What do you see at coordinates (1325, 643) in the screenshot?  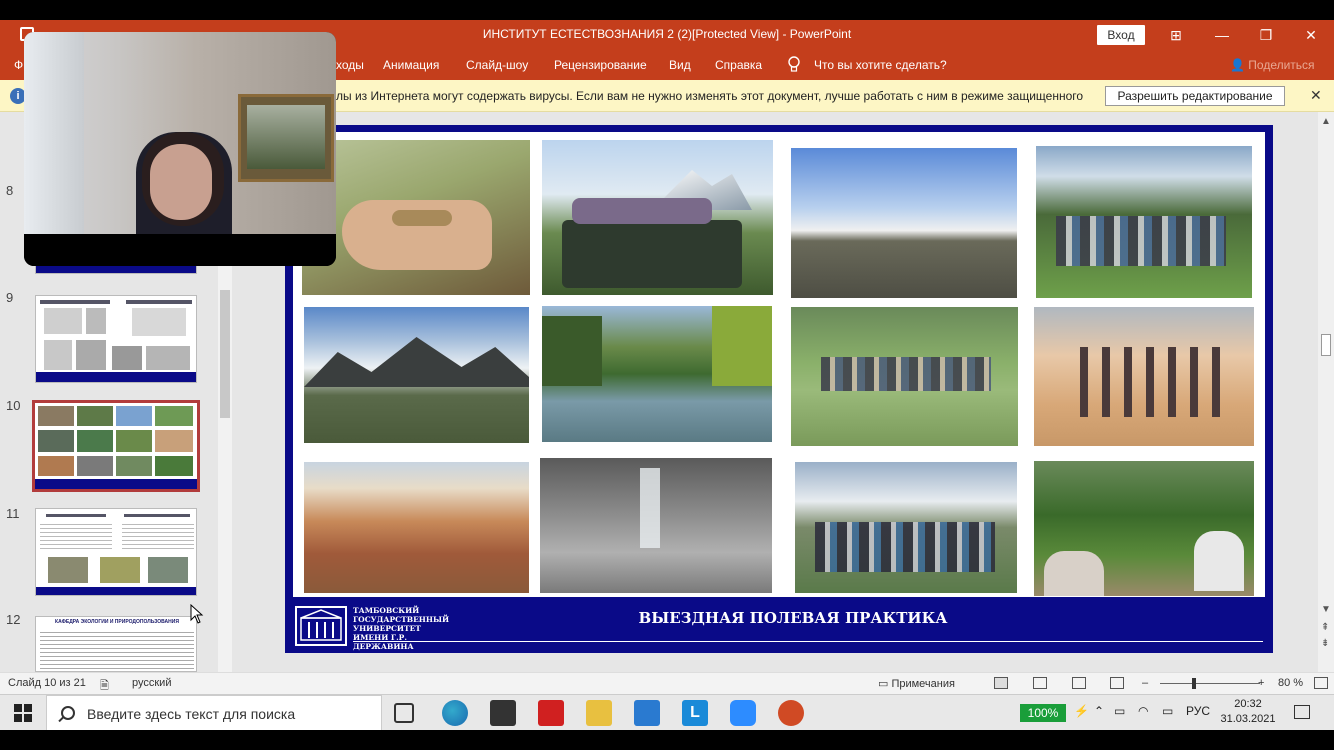 I see `next-slide-icon: ⇟` at bounding box center [1325, 643].